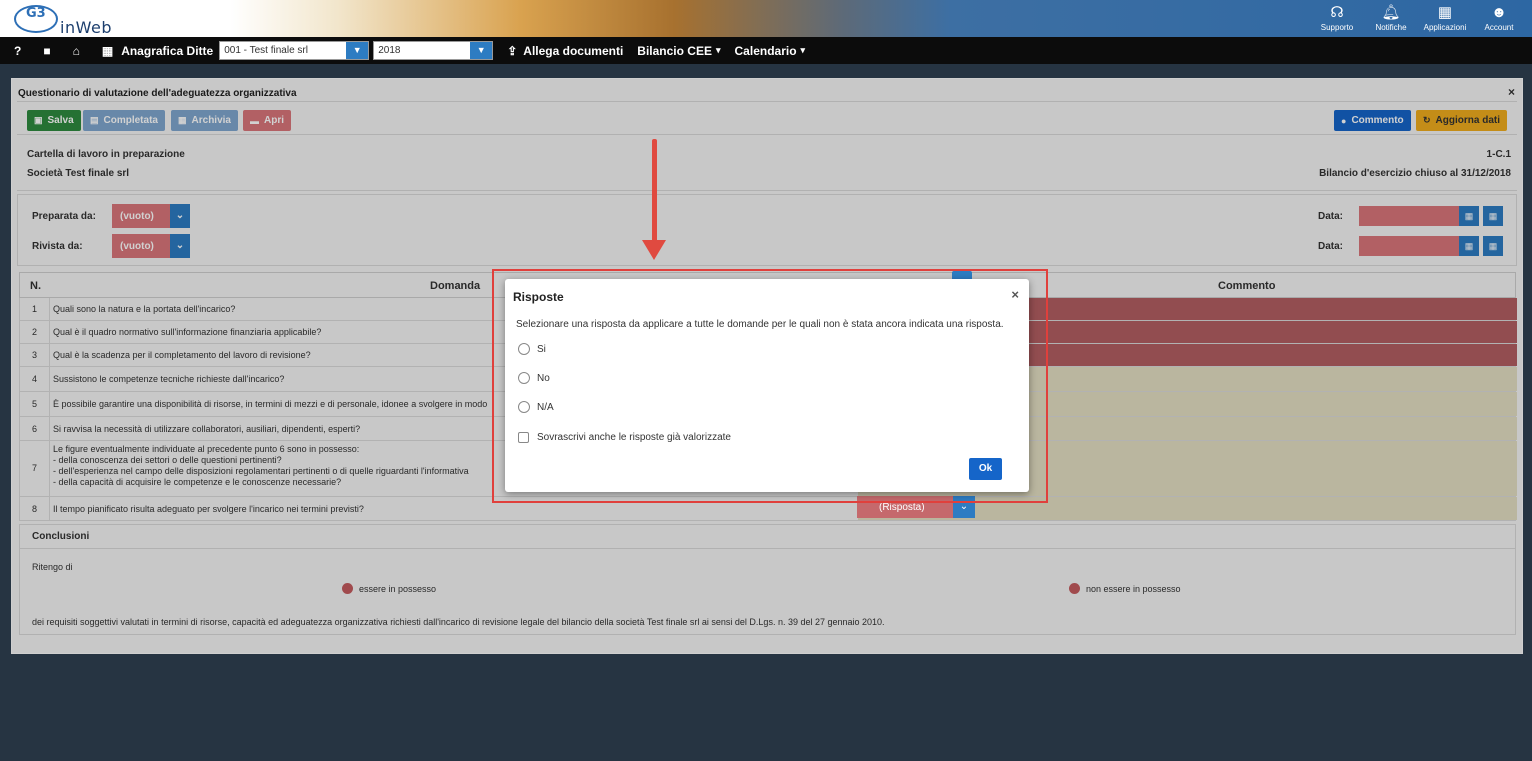  Describe the element at coordinates (1377, 120) in the screenshot. I see `commento-label: Commento` at that location.